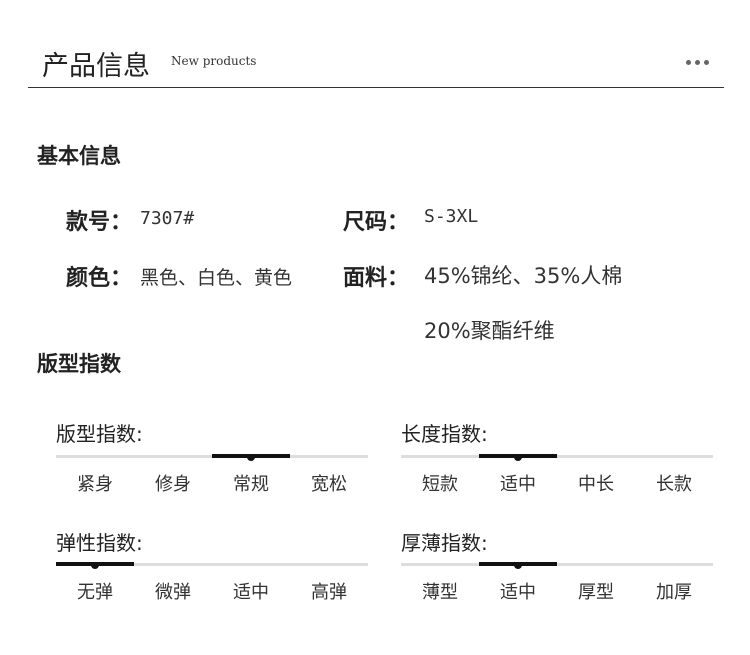 The image size is (750, 655). I want to click on fit-option: 紧身, so click(95, 483).